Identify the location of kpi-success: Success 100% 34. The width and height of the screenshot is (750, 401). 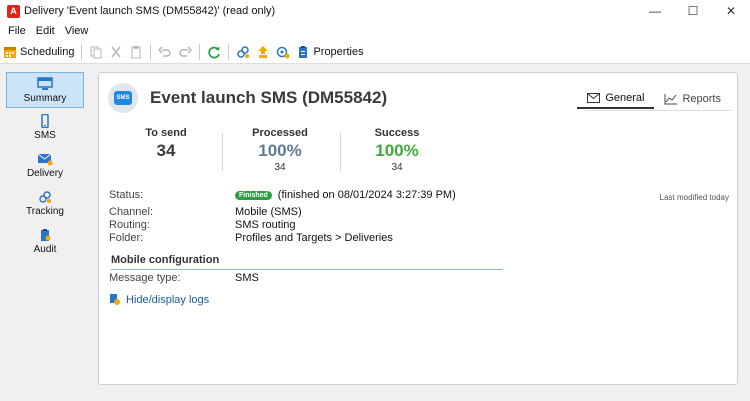
(397, 150).